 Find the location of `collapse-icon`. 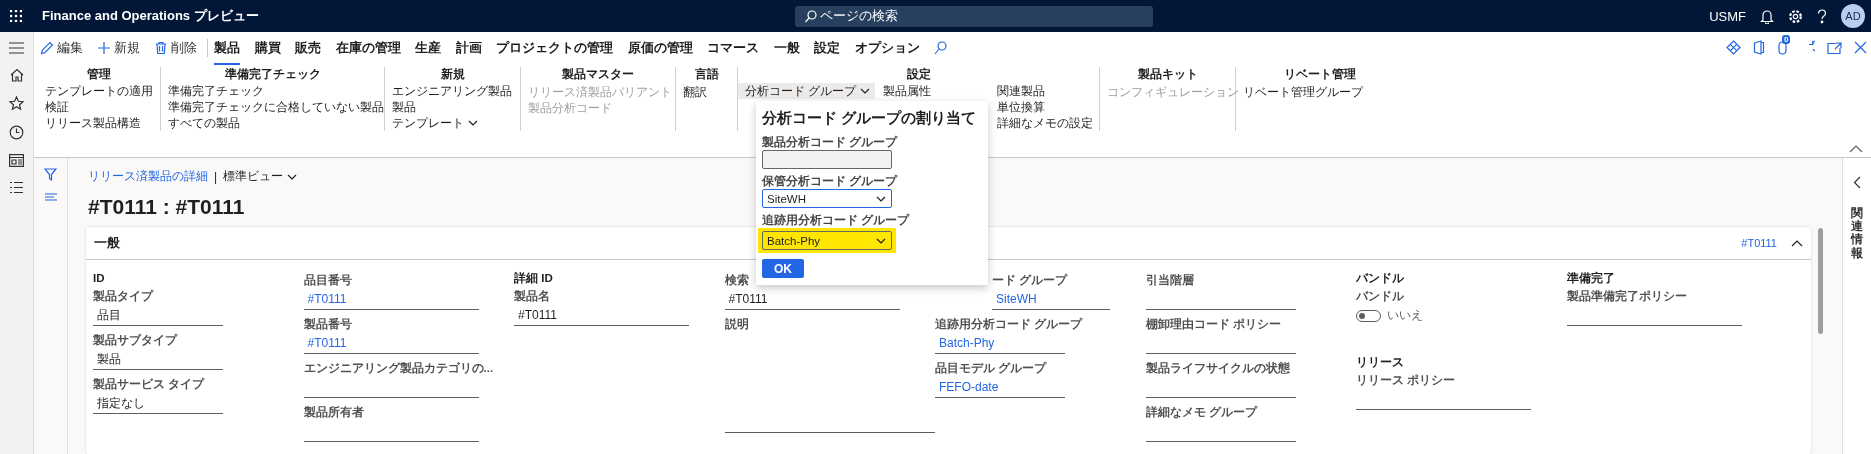

collapse-icon is located at coordinates (1856, 149).